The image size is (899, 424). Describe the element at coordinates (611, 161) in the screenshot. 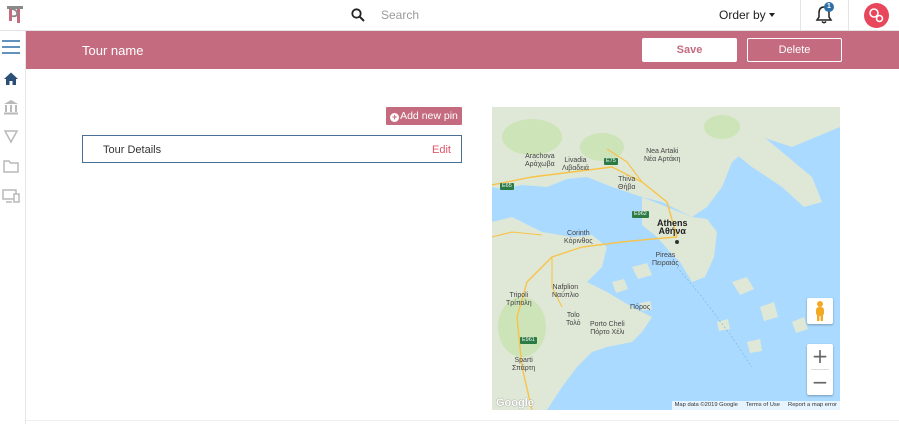

I see `road-shield-e75: E75` at that location.